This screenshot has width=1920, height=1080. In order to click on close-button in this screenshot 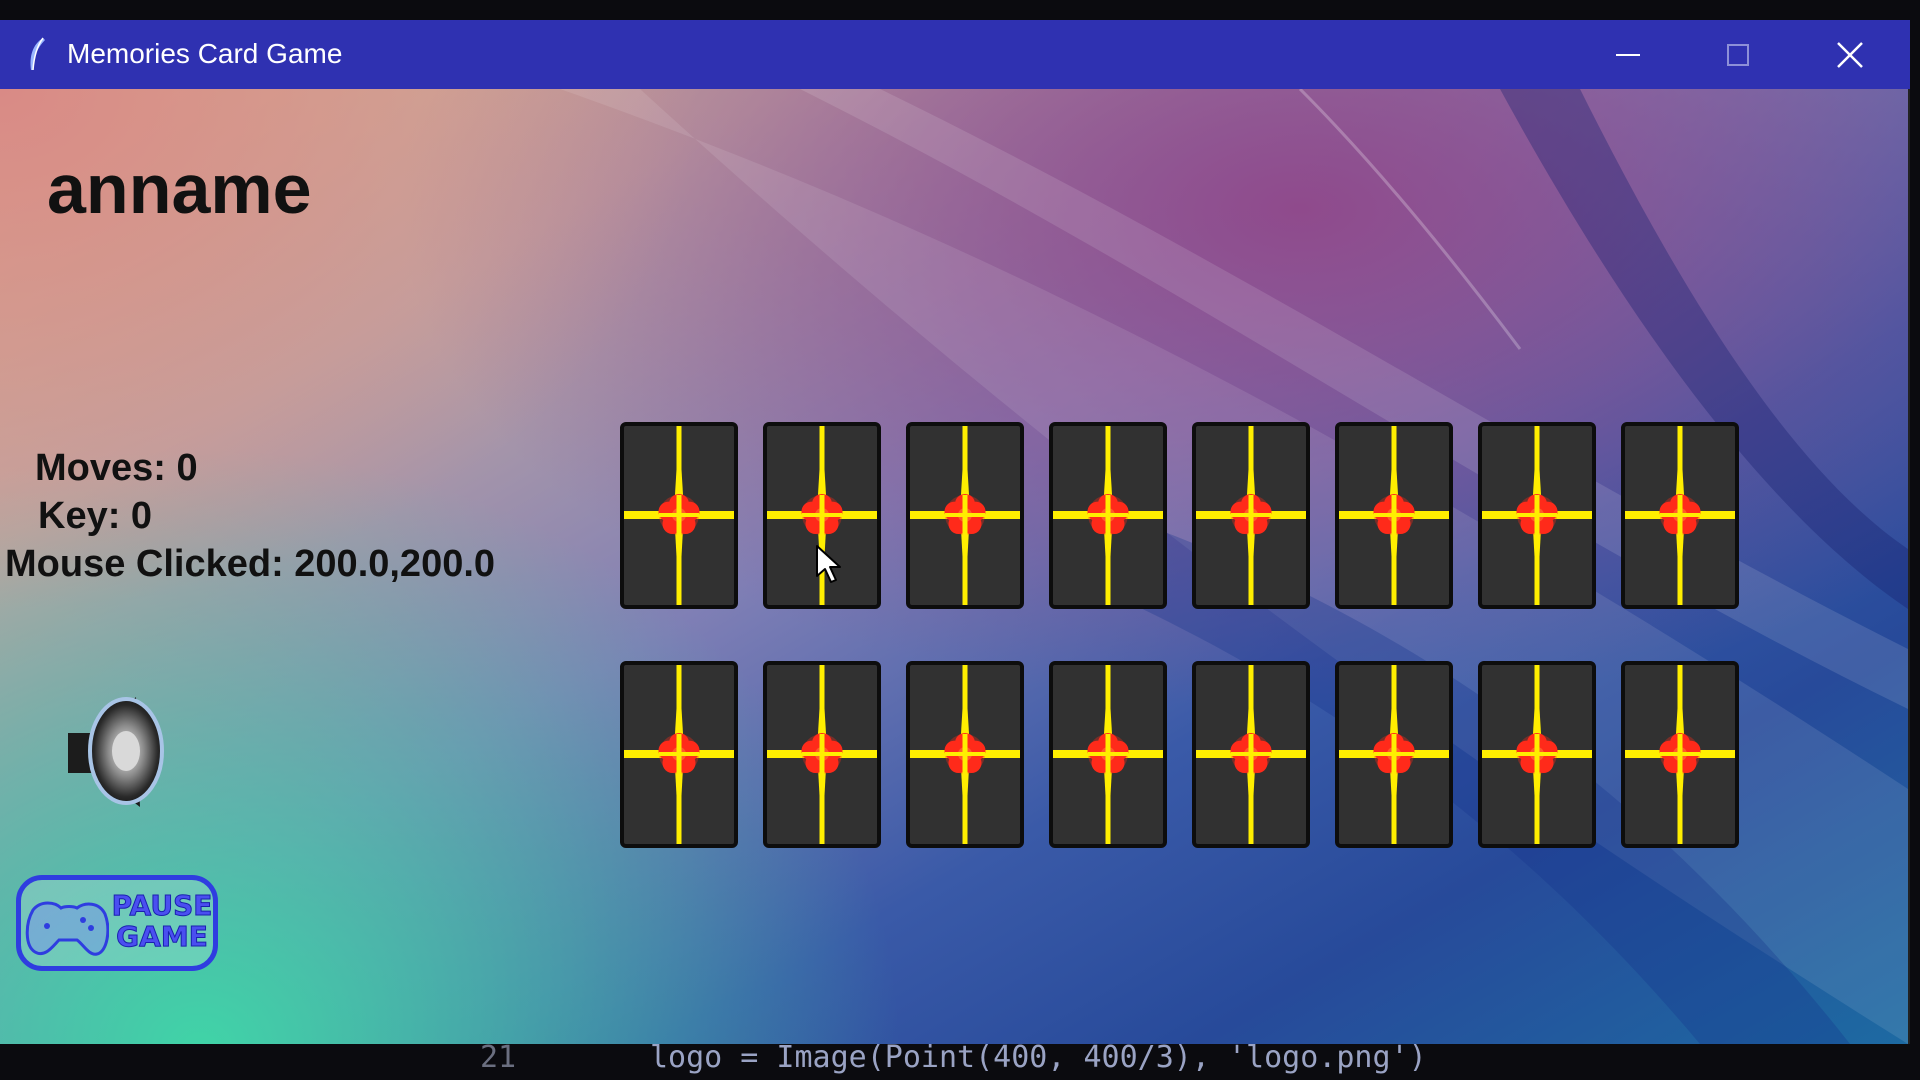, I will do `click(1850, 54)`.